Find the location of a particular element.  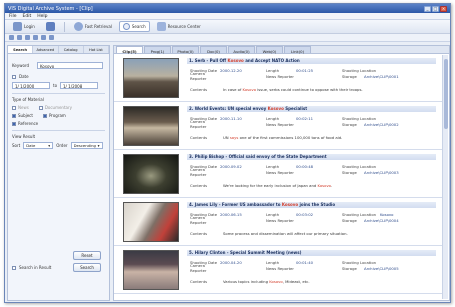

login-icon is located at coordinates (17, 26).